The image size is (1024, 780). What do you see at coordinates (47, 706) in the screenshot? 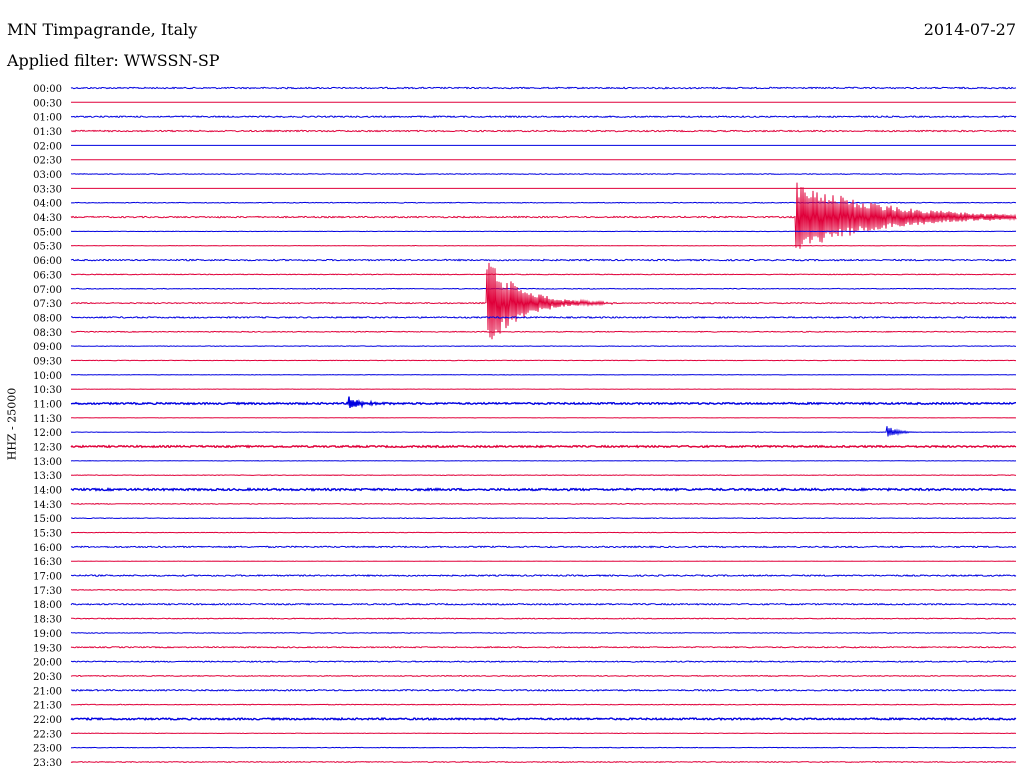
I see `time-label: 21:30` at bounding box center [47, 706].